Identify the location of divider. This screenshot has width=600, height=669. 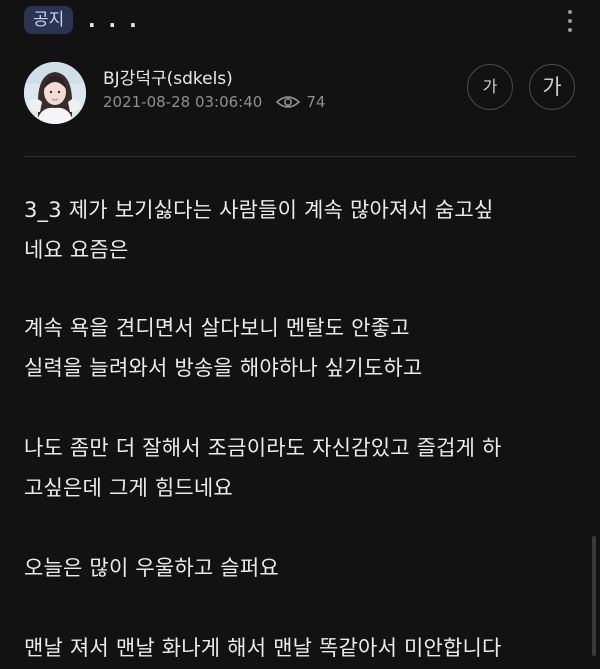
(300, 156).